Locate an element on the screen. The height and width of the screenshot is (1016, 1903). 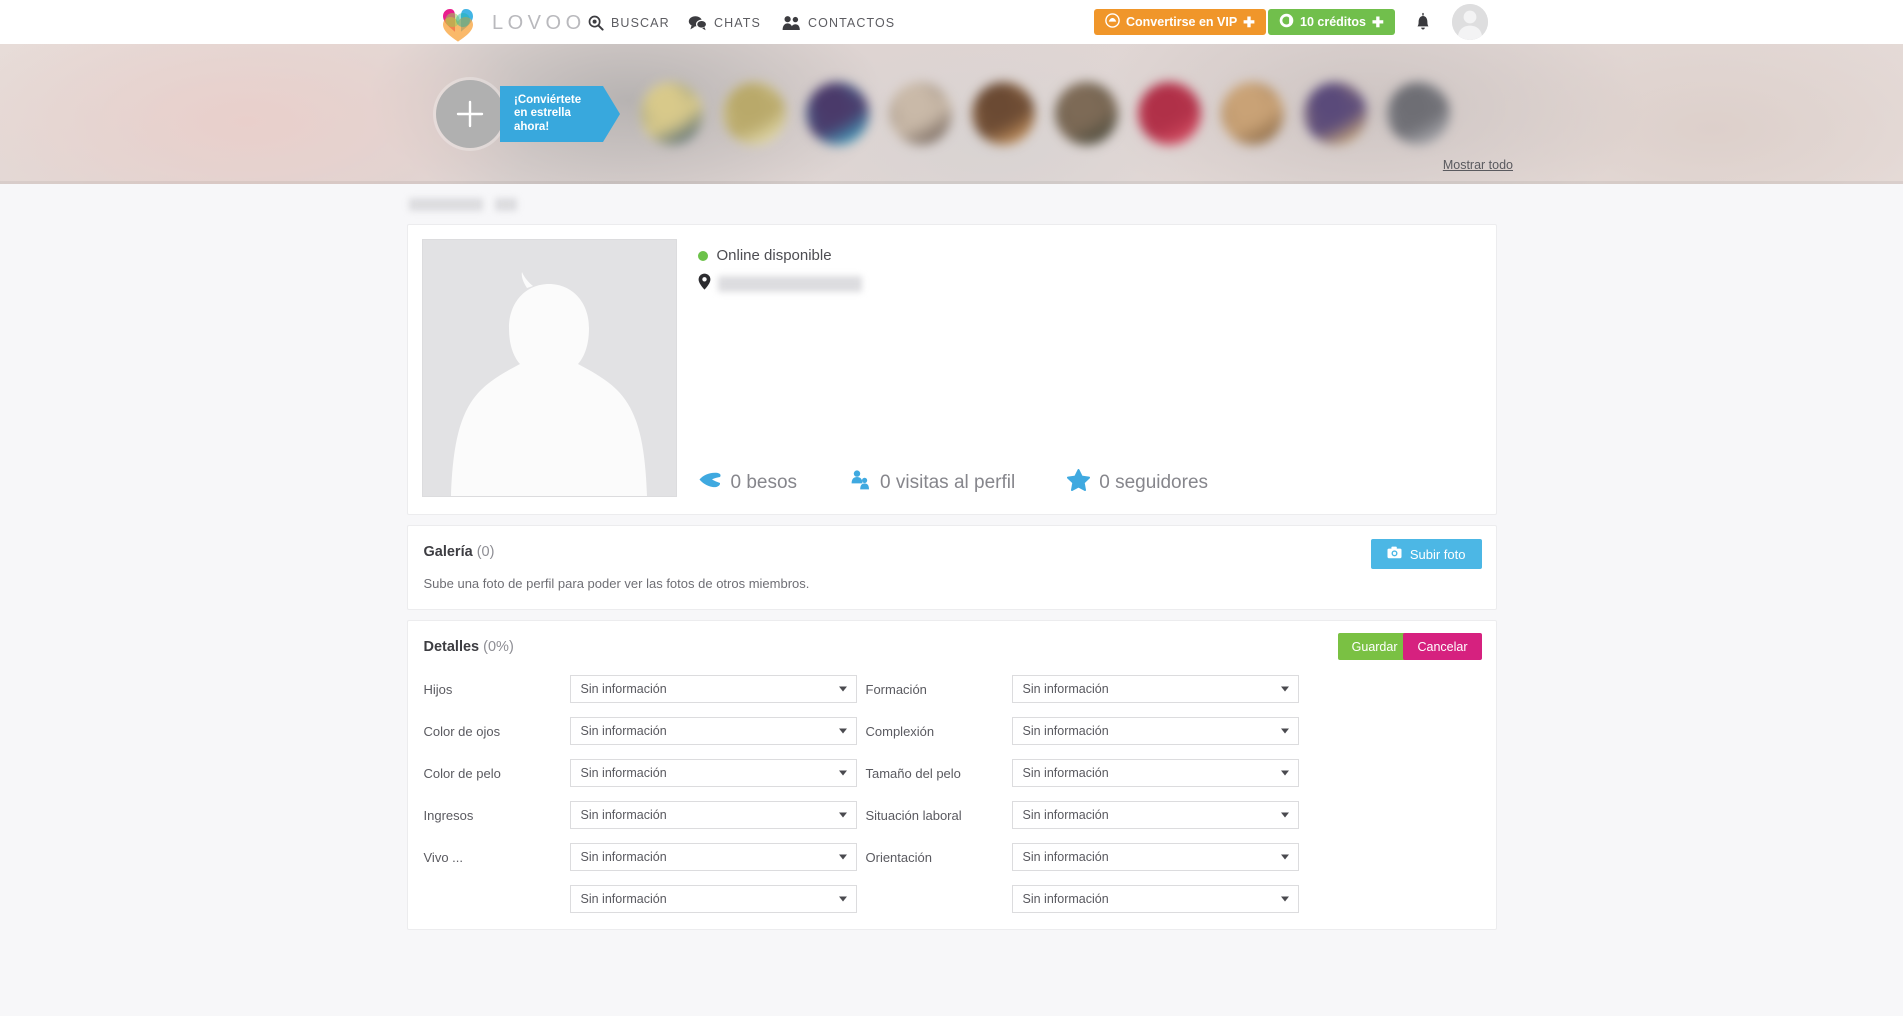
profile-location-redacted is located at coordinates (789, 284).